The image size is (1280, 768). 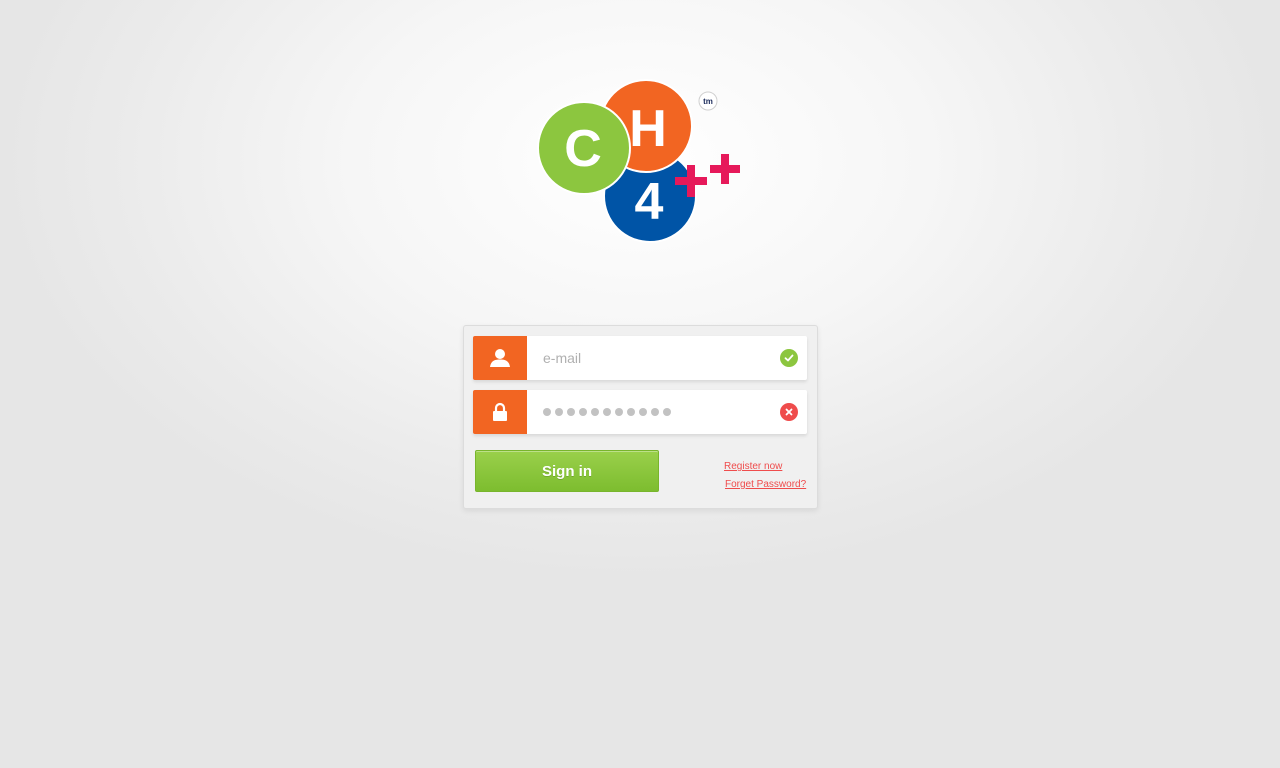 I want to click on logo-digit-4: 4, so click(x=649, y=202).